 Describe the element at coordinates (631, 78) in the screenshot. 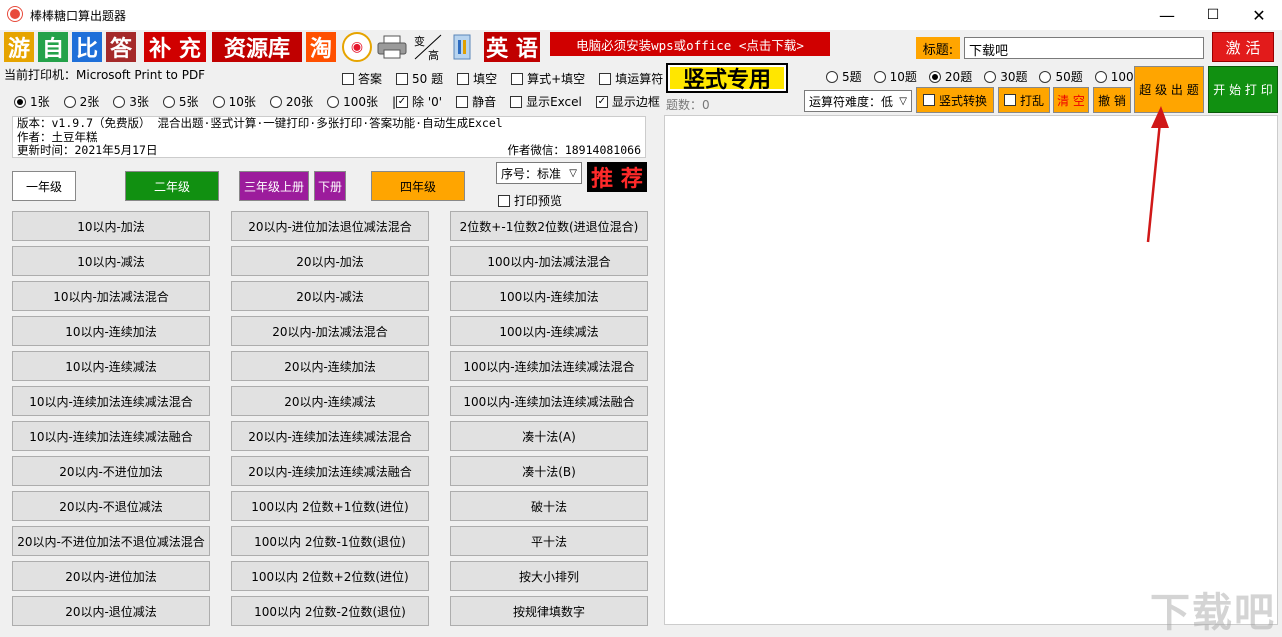

I see `option-options_row1-4: 填运算符` at that location.